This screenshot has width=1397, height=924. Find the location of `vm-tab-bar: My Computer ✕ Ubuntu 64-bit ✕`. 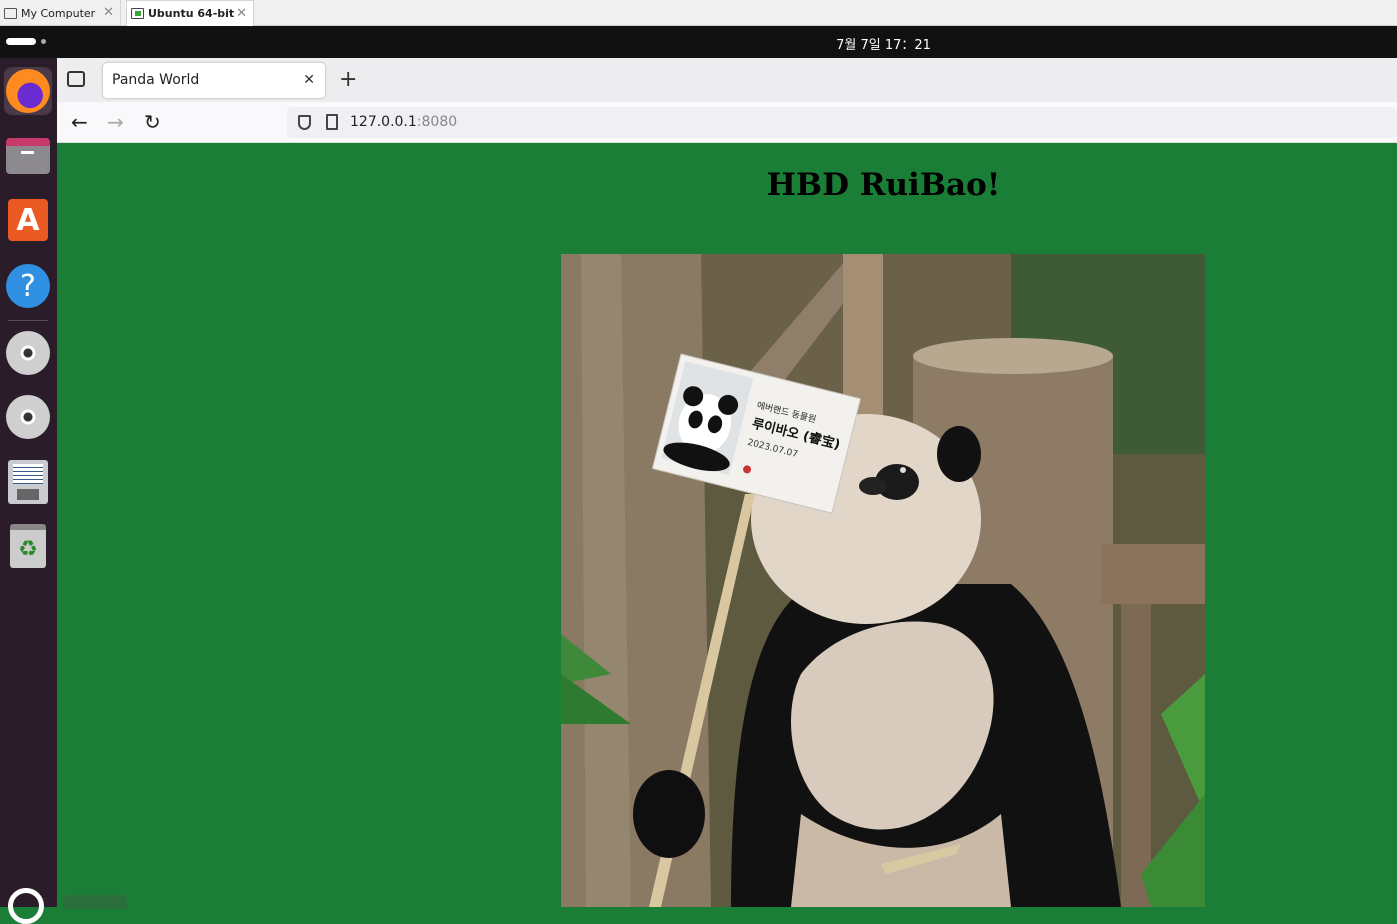

vm-tab-bar: My Computer ✕ Ubuntu 64-bit ✕ is located at coordinates (698, 13).